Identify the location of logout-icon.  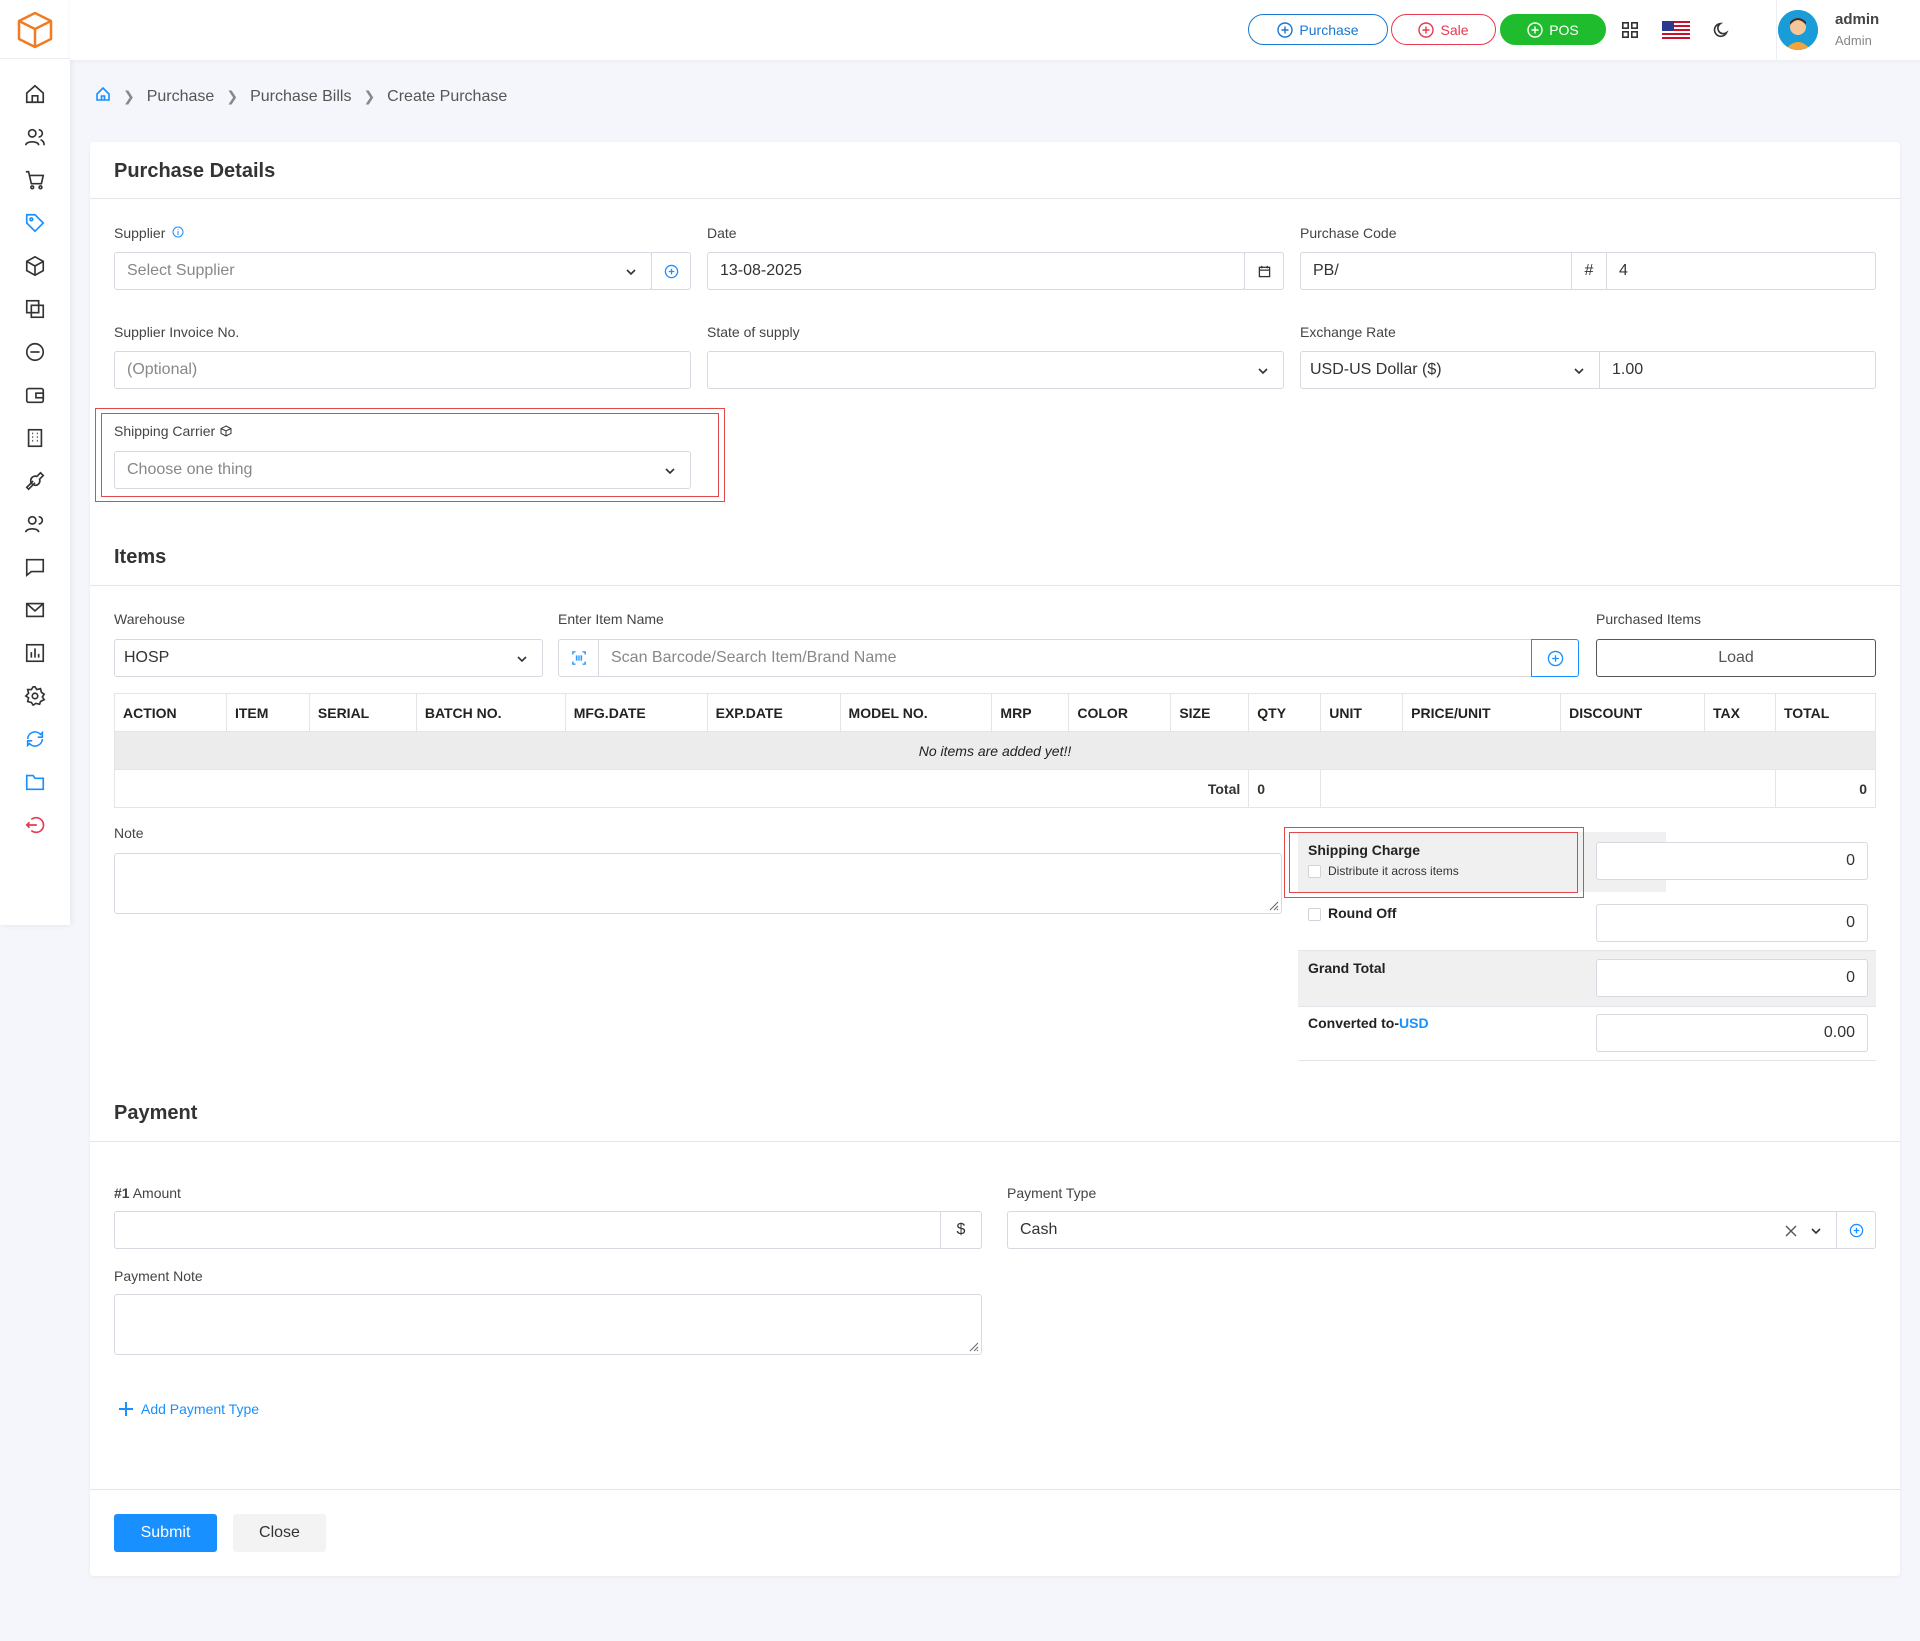
(35, 825).